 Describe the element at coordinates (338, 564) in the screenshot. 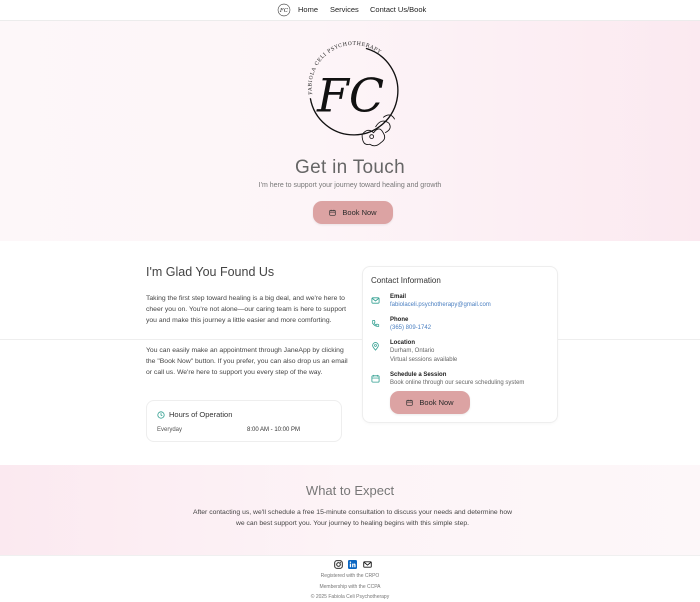

I see `instagram-icon` at that location.